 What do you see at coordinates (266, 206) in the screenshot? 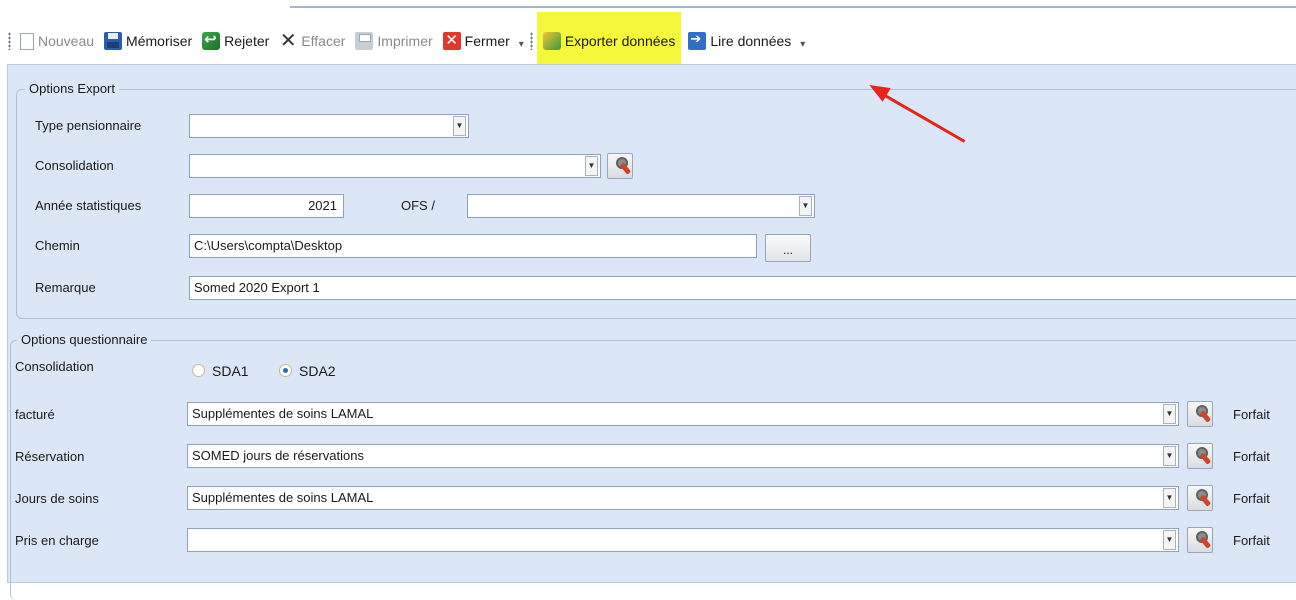
I see `annee-statistiques-input: 2021` at bounding box center [266, 206].